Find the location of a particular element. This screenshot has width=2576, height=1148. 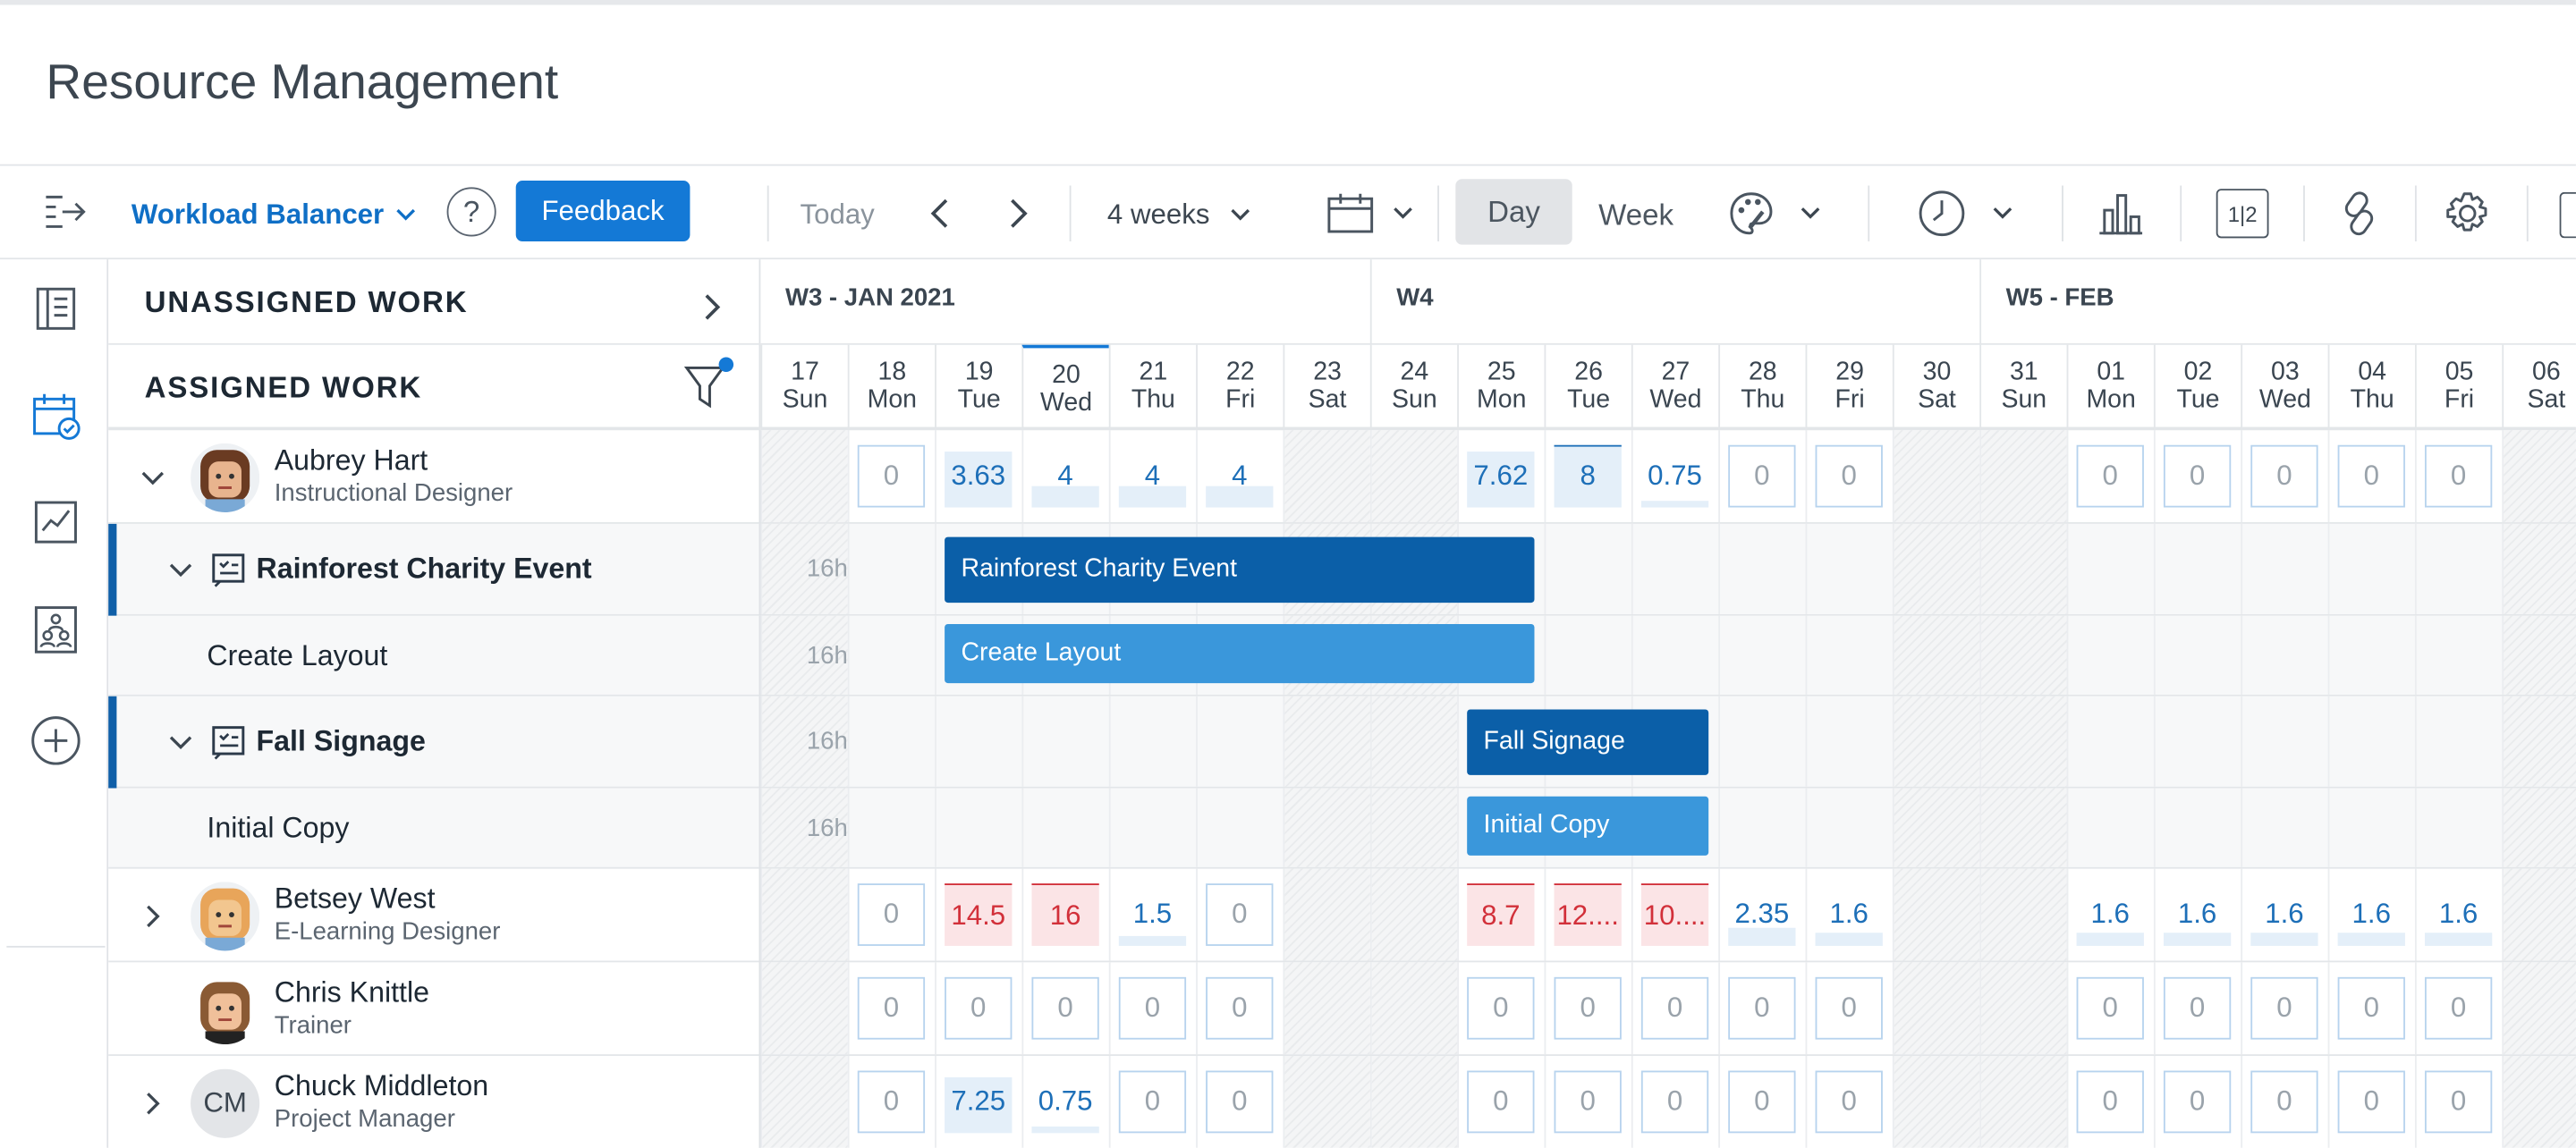

settings-button is located at coordinates (2467, 213).